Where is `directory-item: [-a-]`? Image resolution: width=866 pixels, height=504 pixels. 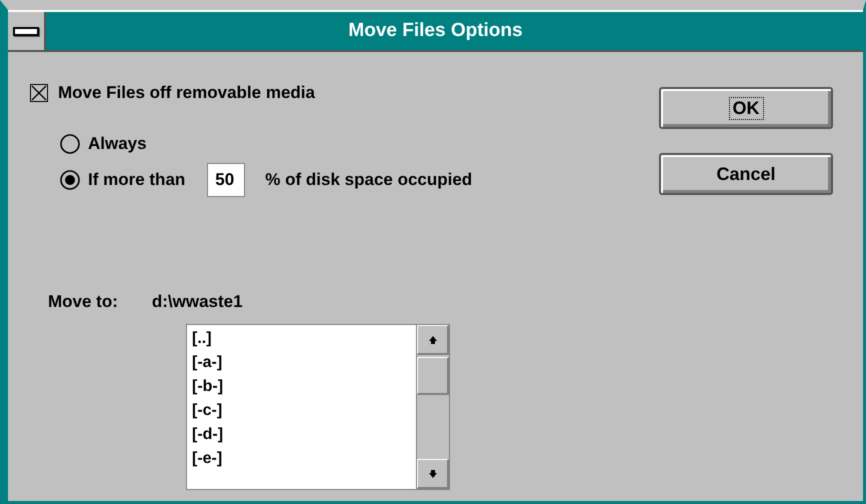
directory-item: [-a-] is located at coordinates (304, 363).